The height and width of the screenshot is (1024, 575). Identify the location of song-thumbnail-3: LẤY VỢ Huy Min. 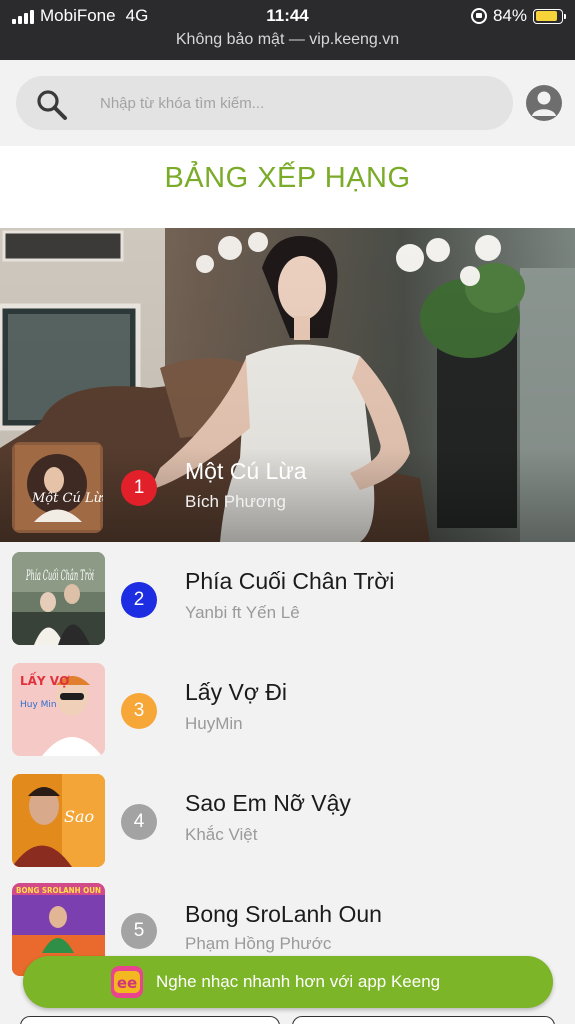
(58, 709).